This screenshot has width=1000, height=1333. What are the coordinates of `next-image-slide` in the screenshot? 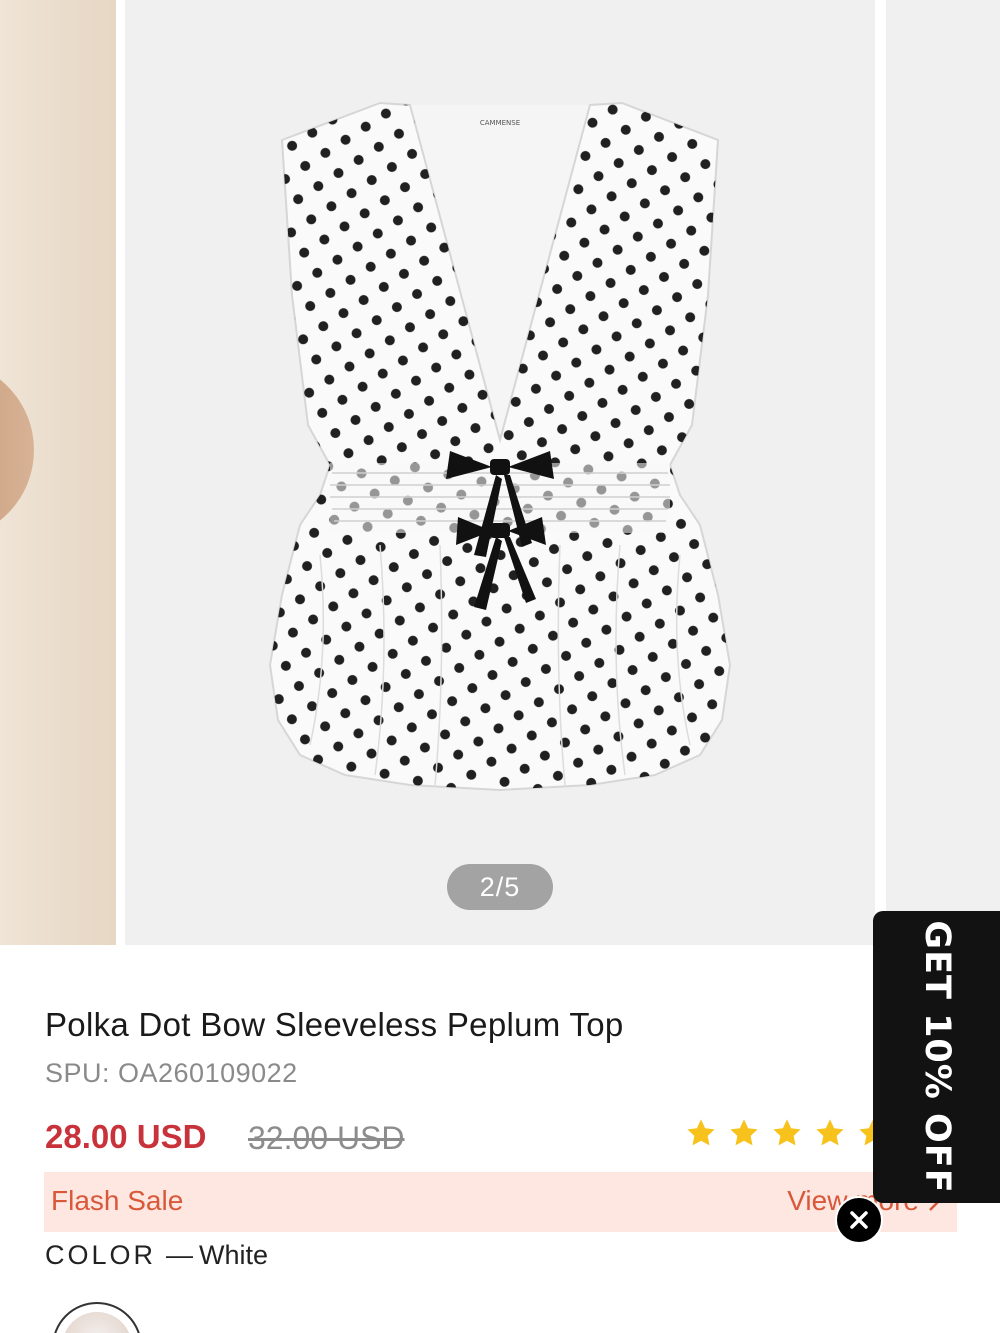 It's located at (943, 472).